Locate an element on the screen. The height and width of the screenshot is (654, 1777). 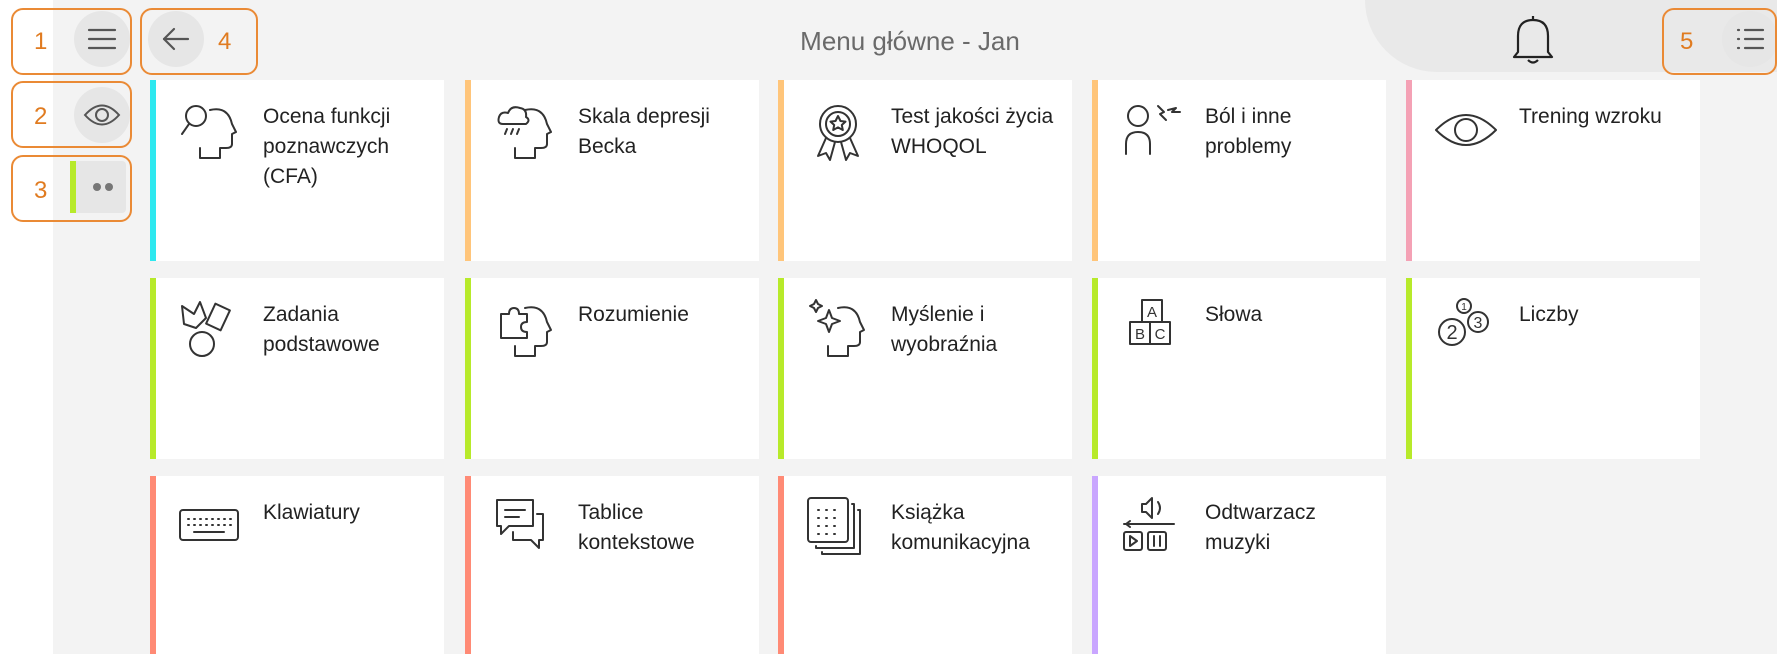
head-sparkle-icon is located at coordinates (838, 328).